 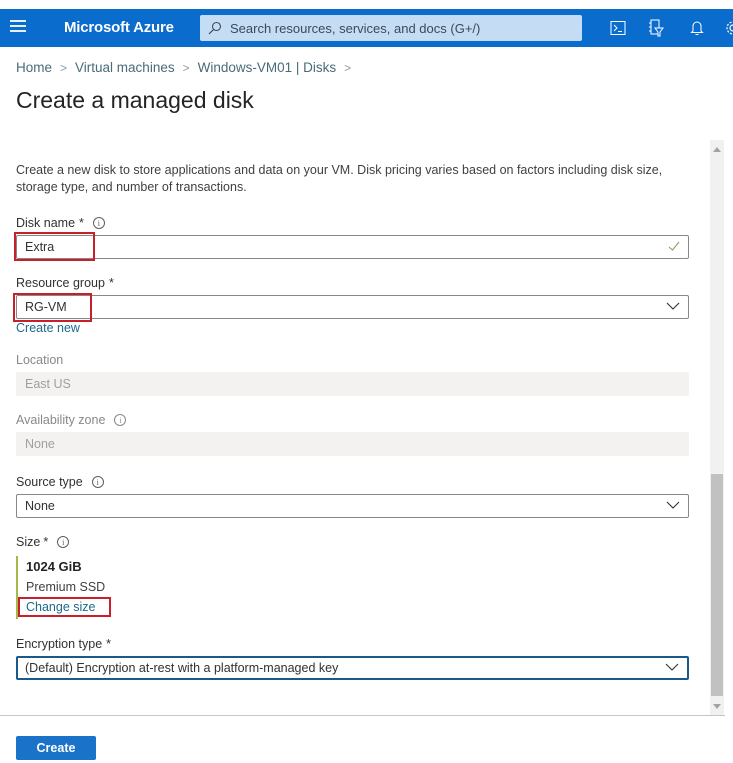 What do you see at coordinates (674, 246) in the screenshot?
I see `checkmark-icon` at bounding box center [674, 246].